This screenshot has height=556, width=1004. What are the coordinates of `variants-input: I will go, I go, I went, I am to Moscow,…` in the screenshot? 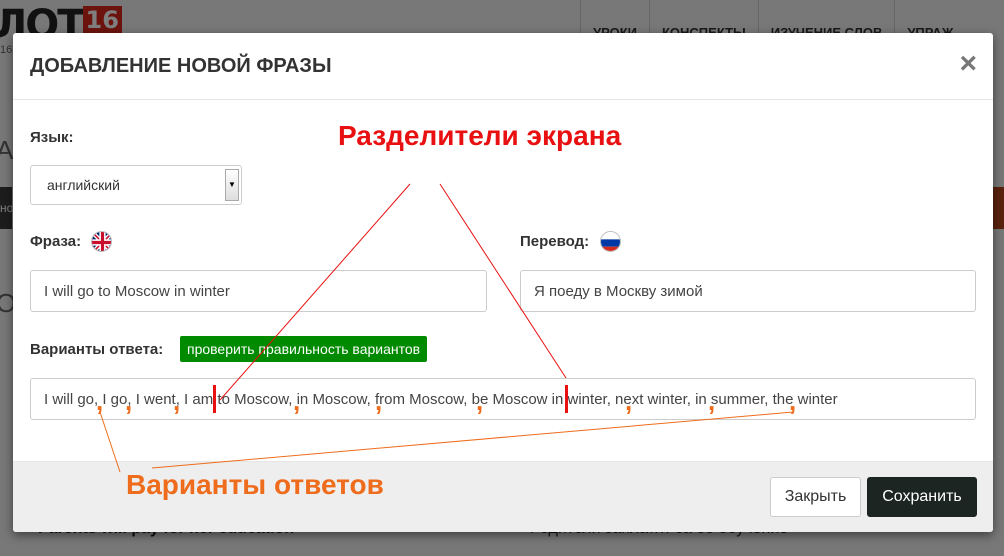 It's located at (503, 399).